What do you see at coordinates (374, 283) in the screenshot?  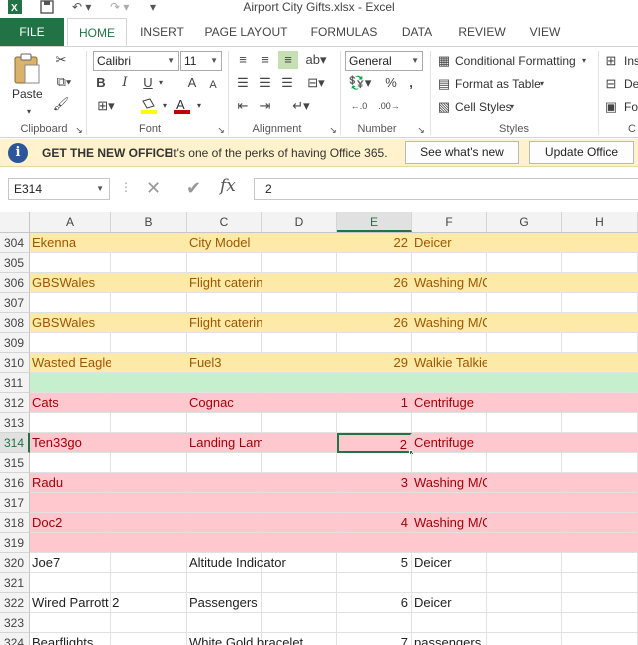 I see `cell-e: 26` at bounding box center [374, 283].